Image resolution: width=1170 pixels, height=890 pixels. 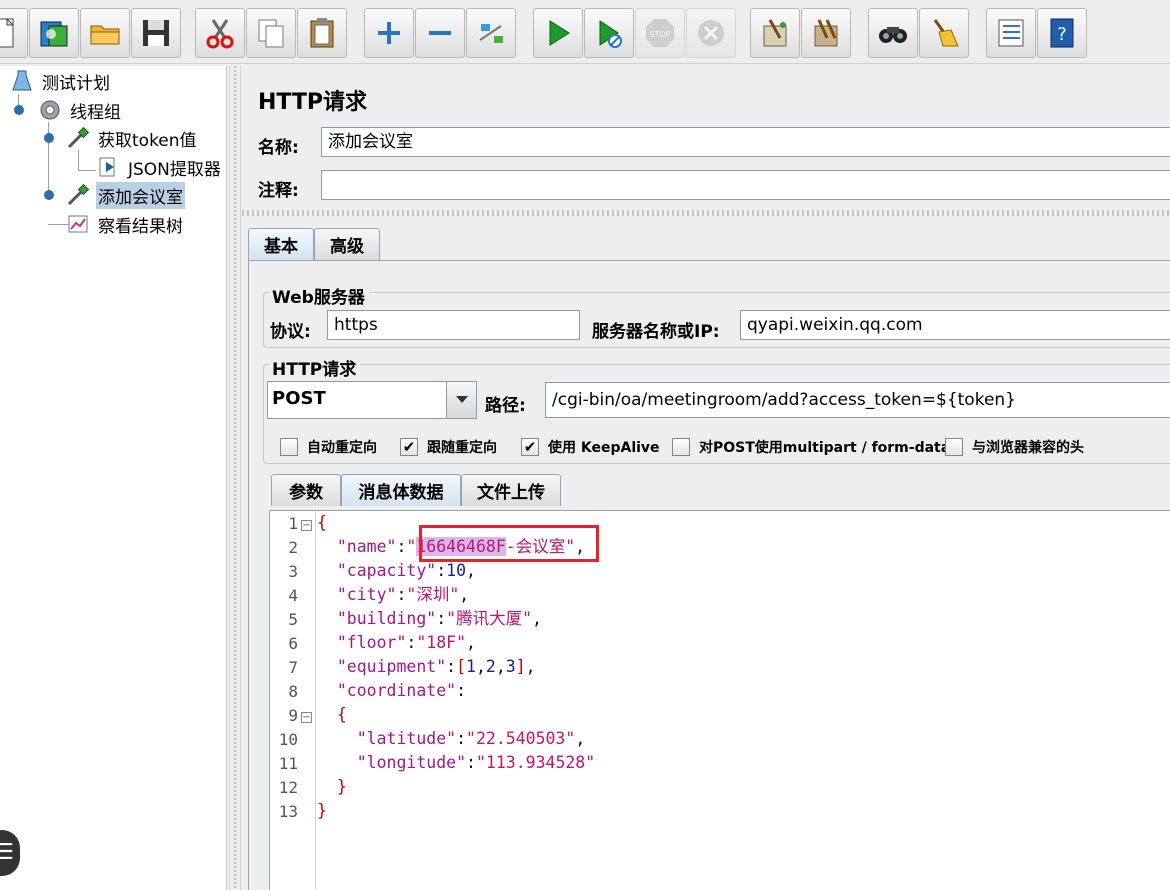 I want to click on open-button, so click(x=105, y=33).